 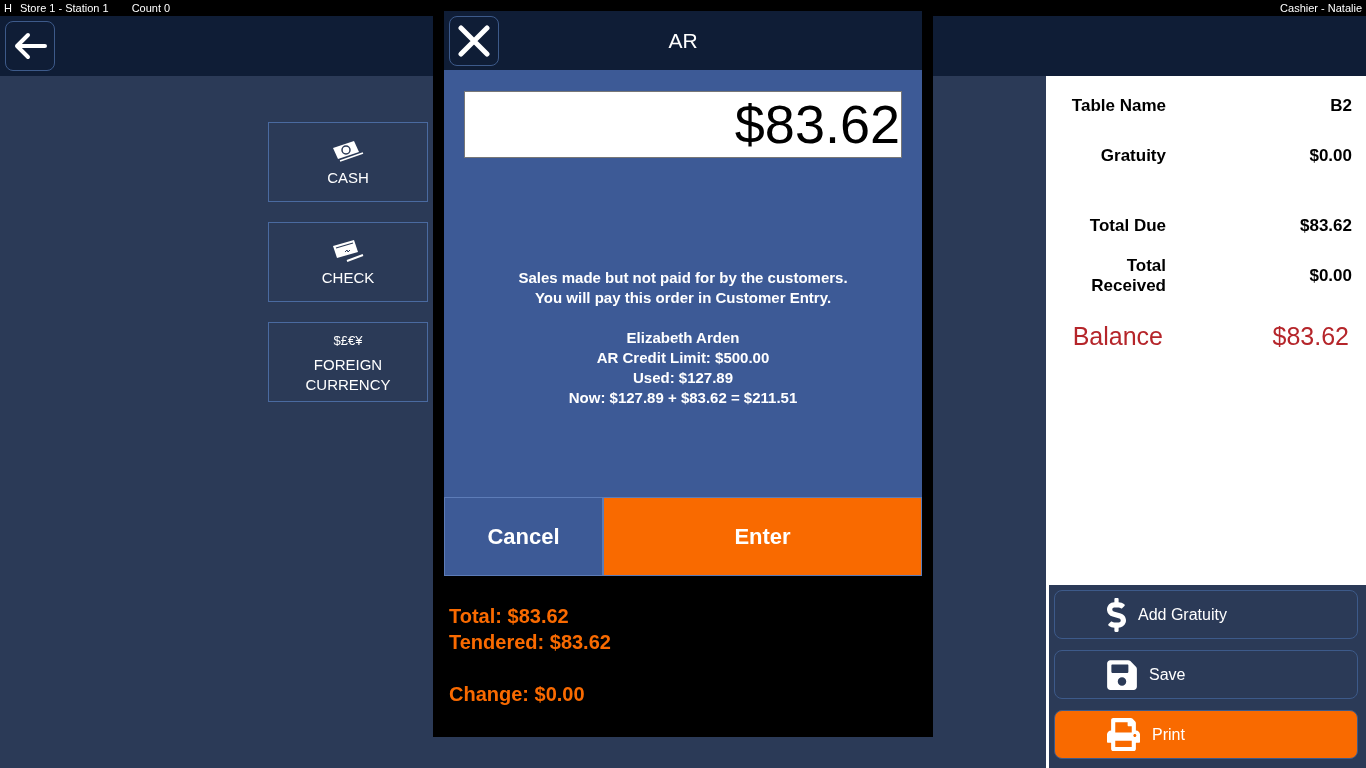 I want to click on balance-value: $83.62, so click(x=1310, y=336).